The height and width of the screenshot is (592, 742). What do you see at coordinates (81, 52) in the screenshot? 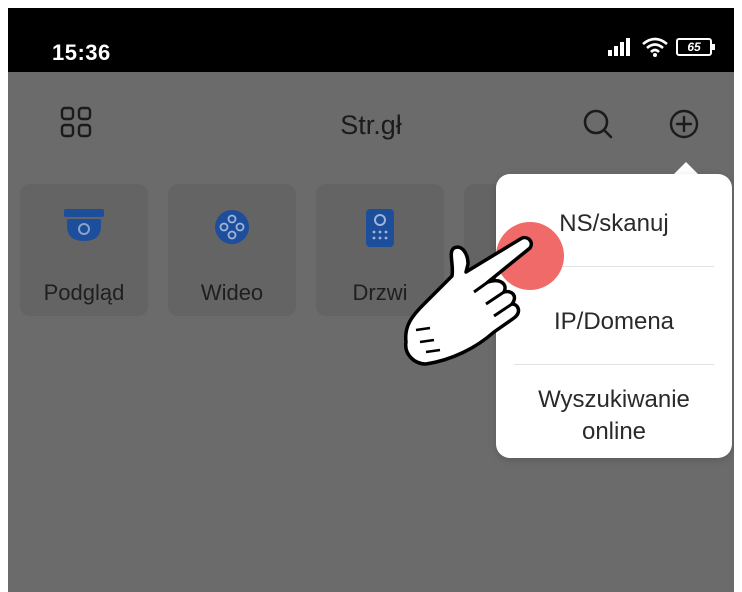
I see `status-time: 15:36` at bounding box center [81, 52].